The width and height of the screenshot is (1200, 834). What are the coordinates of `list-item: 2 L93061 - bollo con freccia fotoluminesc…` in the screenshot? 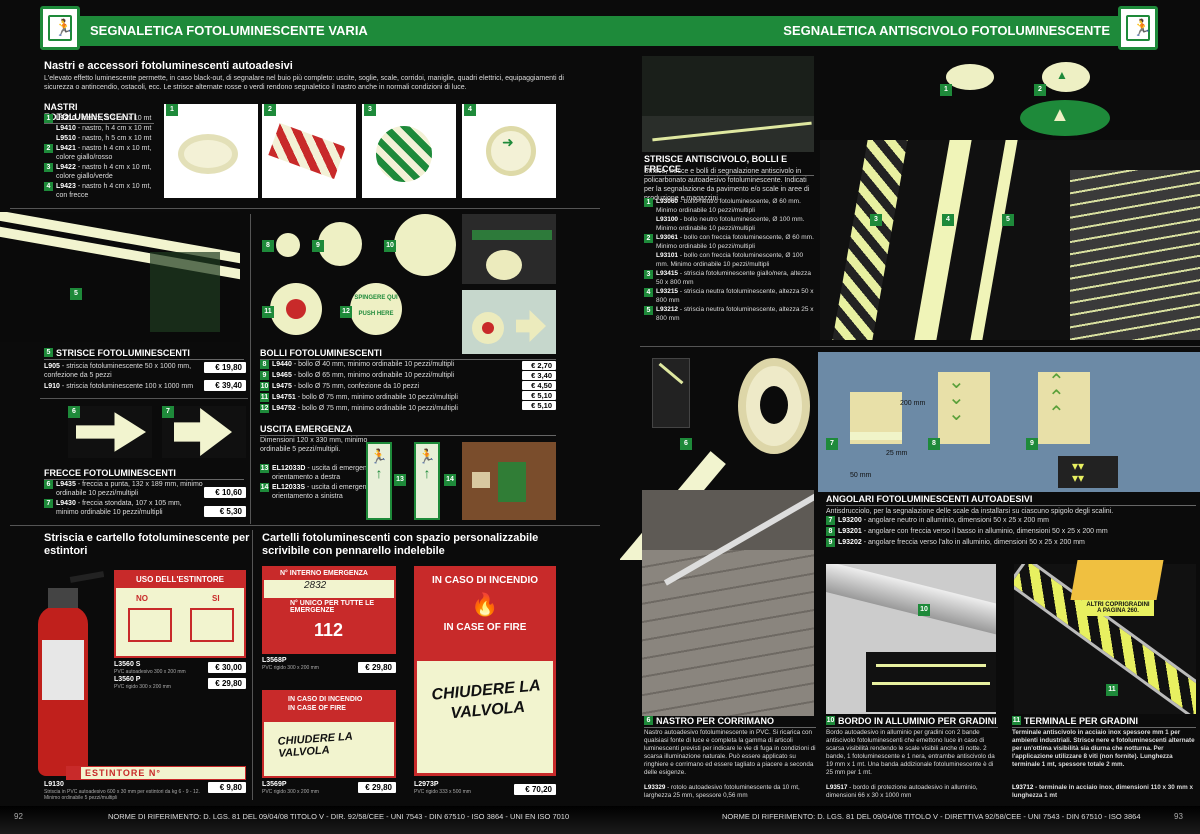 It's located at (730, 242).